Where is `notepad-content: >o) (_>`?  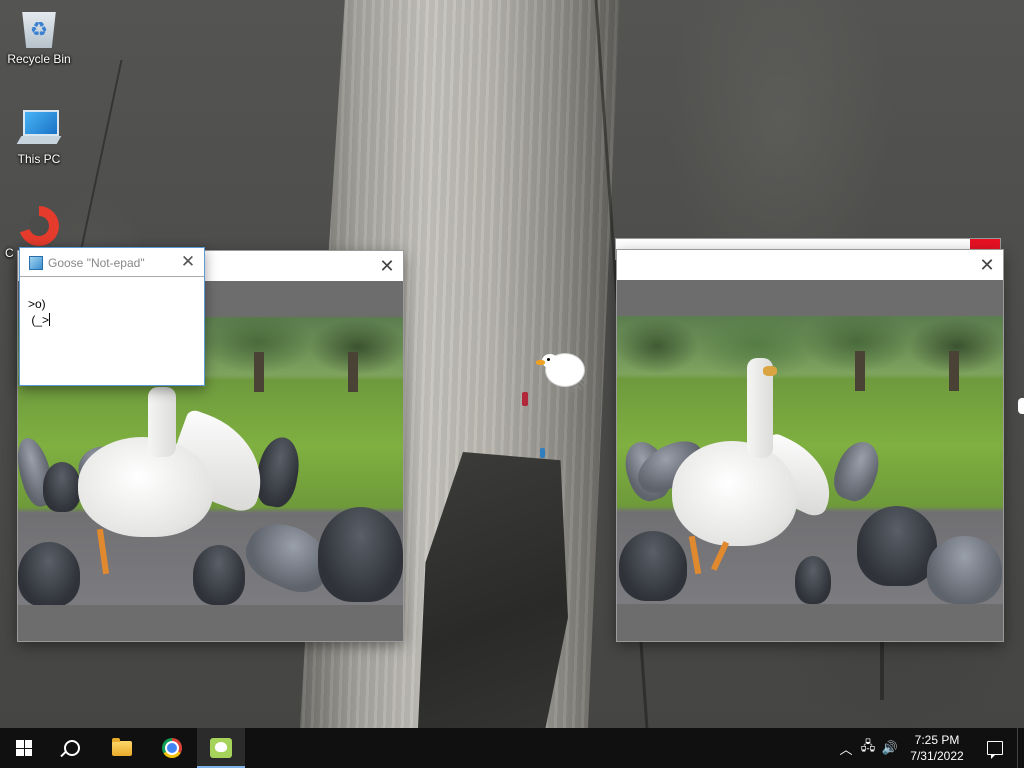
notepad-content: >o) (_> is located at coordinates (39, 312).